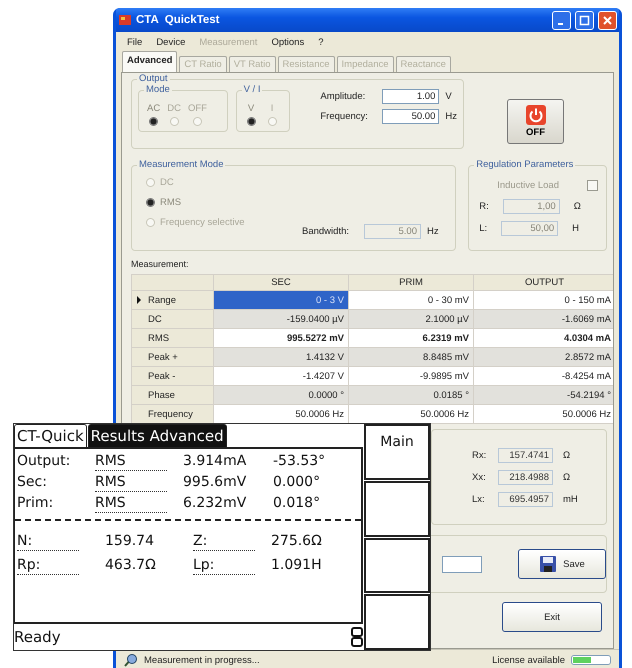  Describe the element at coordinates (44, 462) in the screenshot. I see `reading-label: Output:` at that location.